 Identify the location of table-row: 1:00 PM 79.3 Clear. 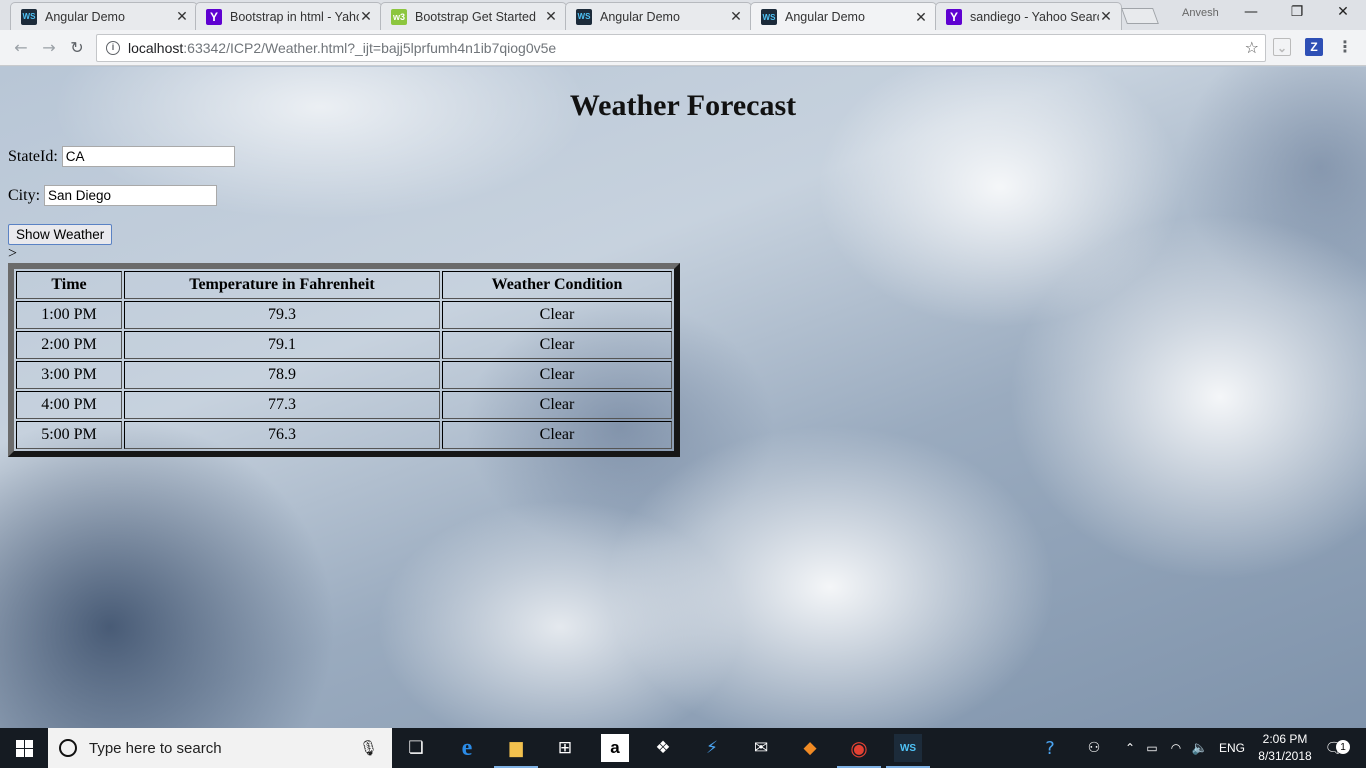
(344, 315).